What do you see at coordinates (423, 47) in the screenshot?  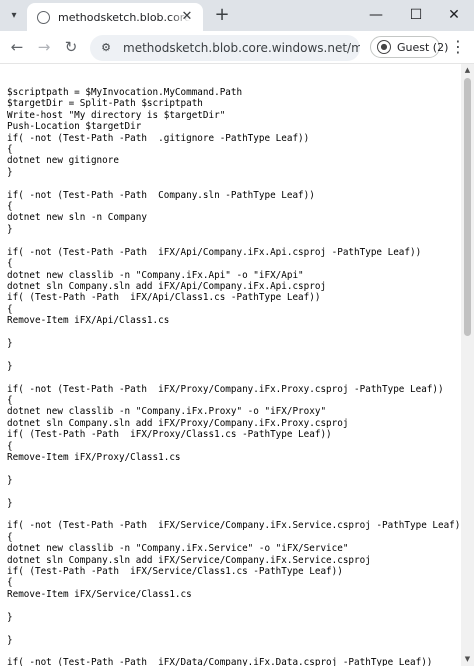 I see `profile-label: Guest (2)` at bounding box center [423, 47].